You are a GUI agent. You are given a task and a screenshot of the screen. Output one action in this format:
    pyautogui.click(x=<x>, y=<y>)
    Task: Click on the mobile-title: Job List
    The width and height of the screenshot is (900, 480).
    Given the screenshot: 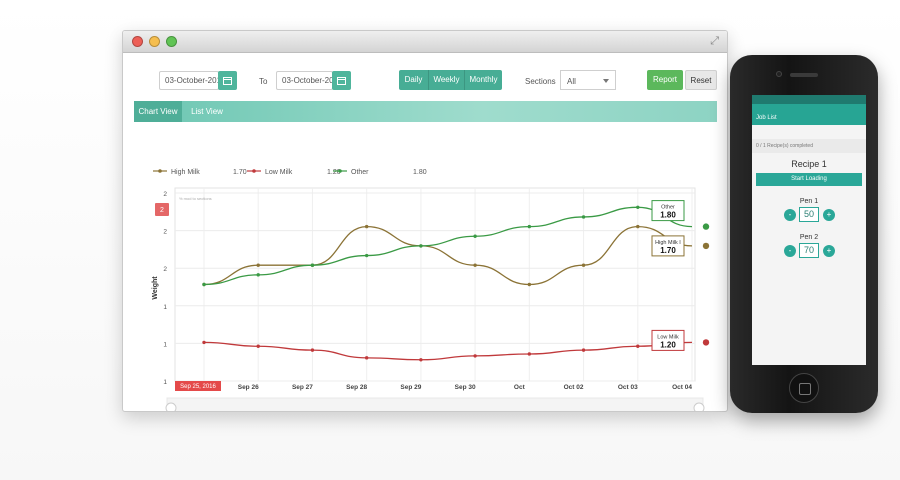 What is the action you would take?
    pyautogui.click(x=766, y=118)
    